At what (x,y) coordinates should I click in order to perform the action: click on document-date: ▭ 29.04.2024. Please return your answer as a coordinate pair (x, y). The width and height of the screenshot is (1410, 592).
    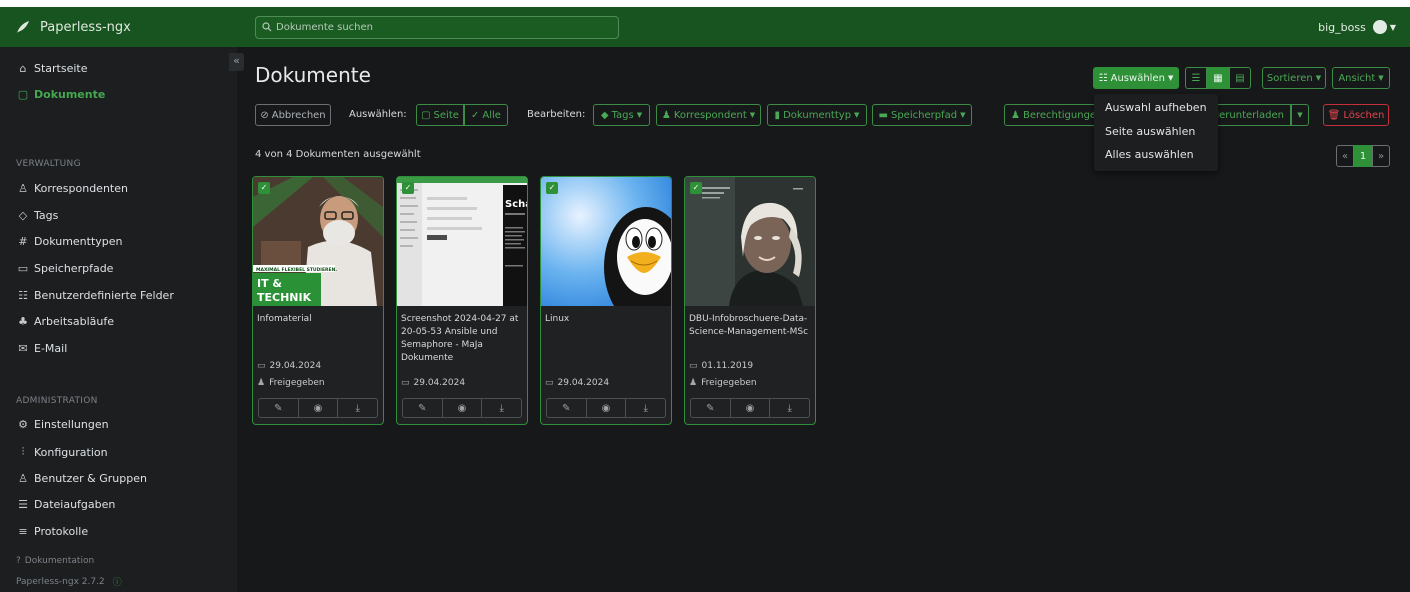
    Looking at the image, I should click on (577, 383).